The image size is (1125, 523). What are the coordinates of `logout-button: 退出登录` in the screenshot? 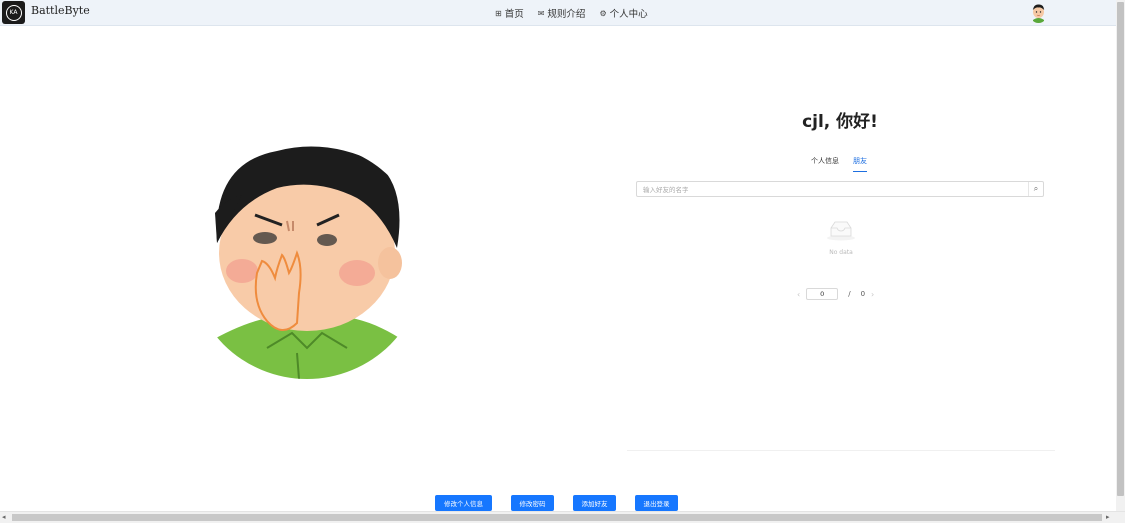 It's located at (656, 503).